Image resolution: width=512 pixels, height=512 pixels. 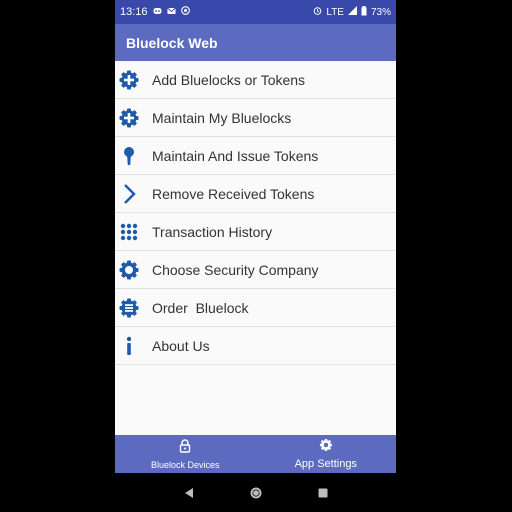 I want to click on bottom-navigation: Bluelock Devices App Settings, so click(x=255, y=454).